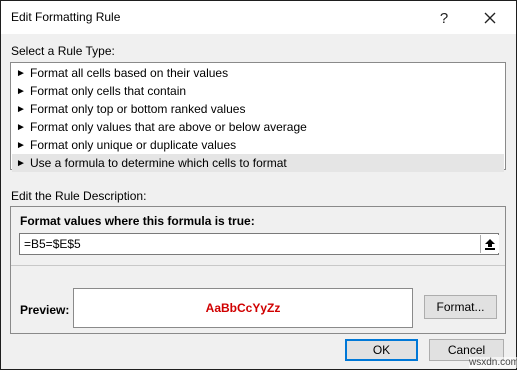 This screenshot has height=370, width=517. Describe the element at coordinates (259, 244) in the screenshot. I see `formula-input: =B5=$E$5` at that location.